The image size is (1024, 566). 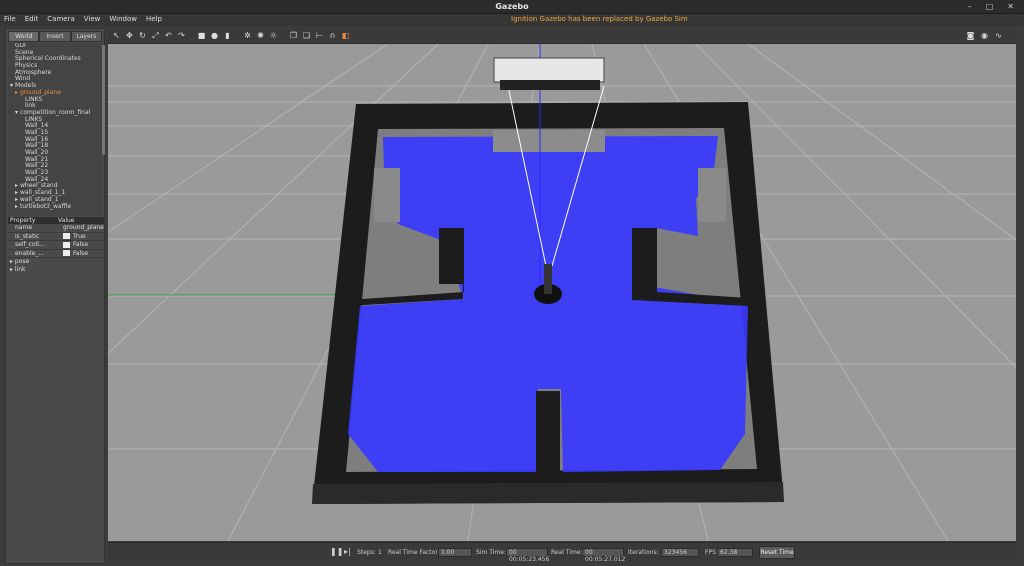 What do you see at coordinates (345, 35) in the screenshot?
I see `change-view-icon: ◧` at bounding box center [345, 35].